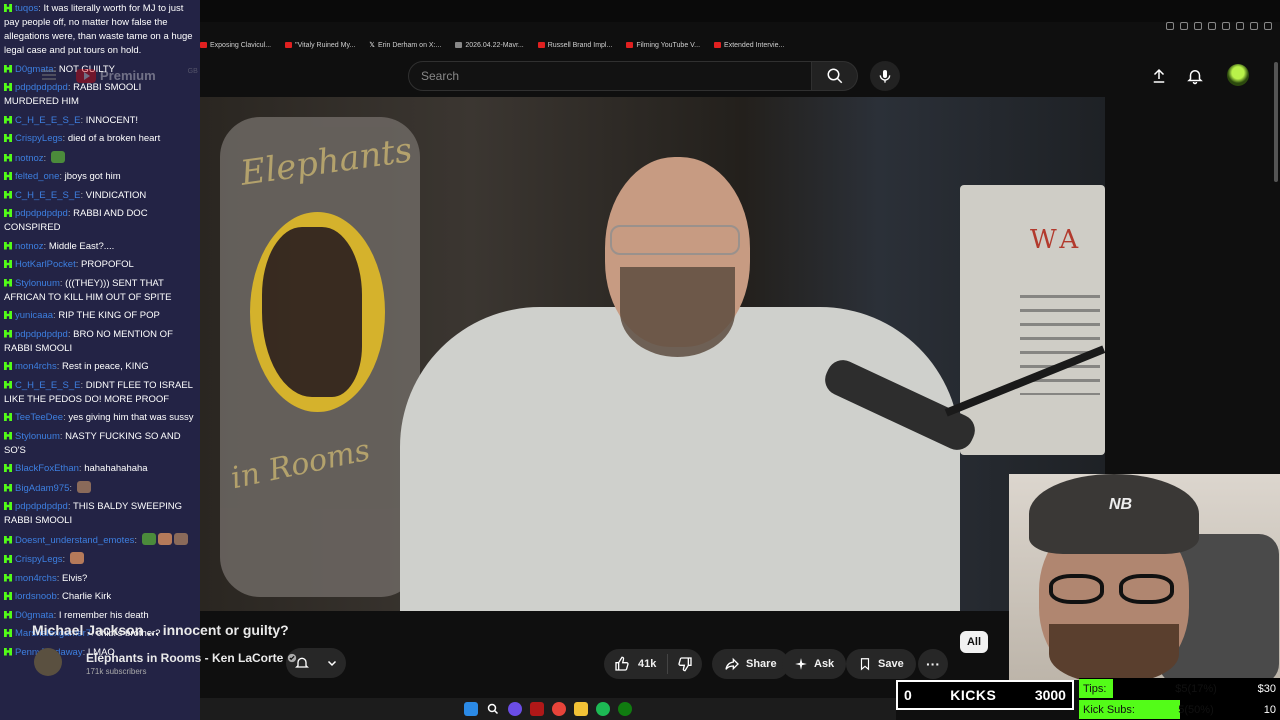 This screenshot has width=1280, height=720. Describe the element at coordinates (581, 709) in the screenshot. I see `folder-icon` at that location.